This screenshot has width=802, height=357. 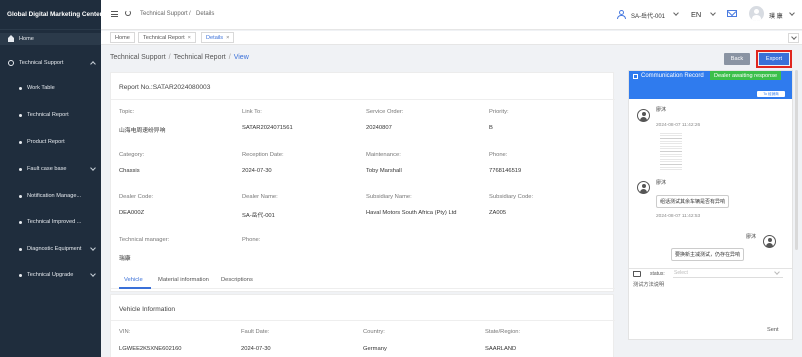 What do you see at coordinates (237, 280) in the screenshot?
I see `subtab-descriptions: Descriptions` at bounding box center [237, 280].